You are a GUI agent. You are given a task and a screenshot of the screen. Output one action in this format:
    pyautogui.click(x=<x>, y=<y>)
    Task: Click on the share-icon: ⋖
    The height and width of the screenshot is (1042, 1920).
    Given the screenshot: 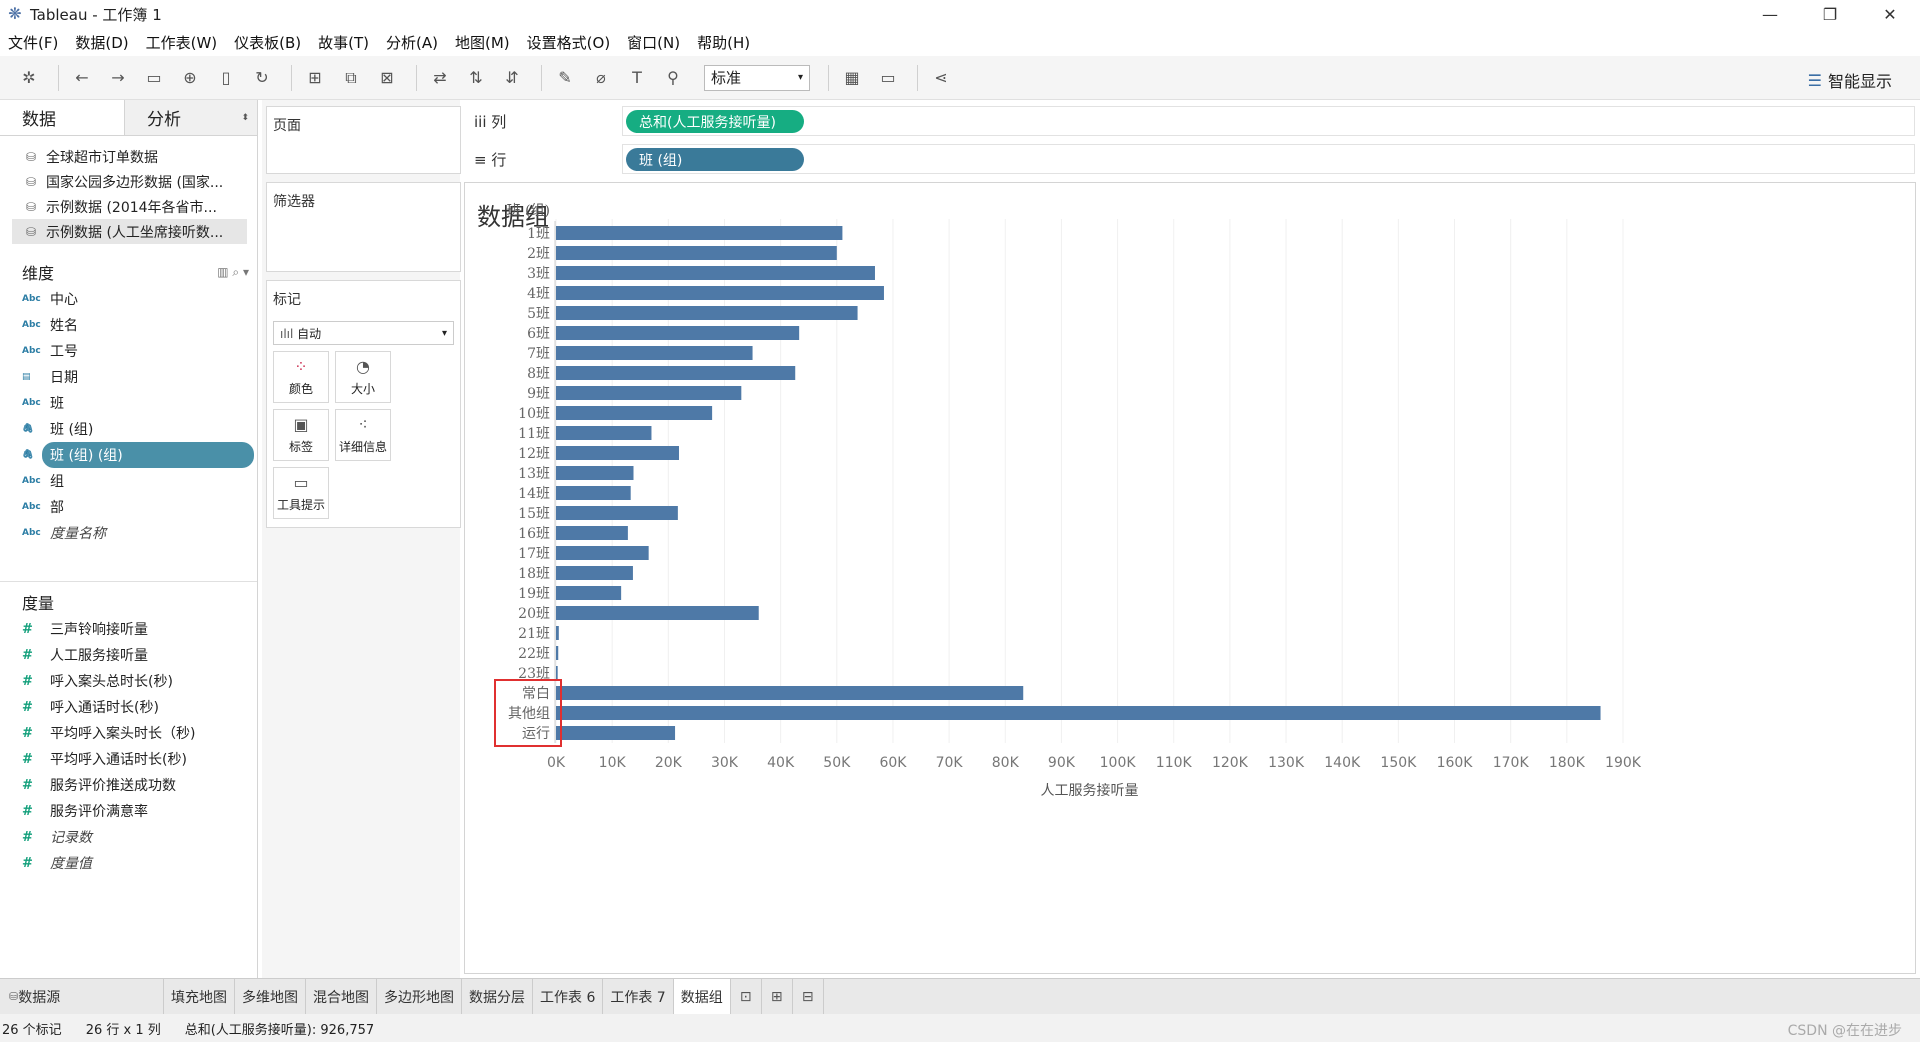 What is the action you would take?
    pyautogui.click(x=941, y=78)
    